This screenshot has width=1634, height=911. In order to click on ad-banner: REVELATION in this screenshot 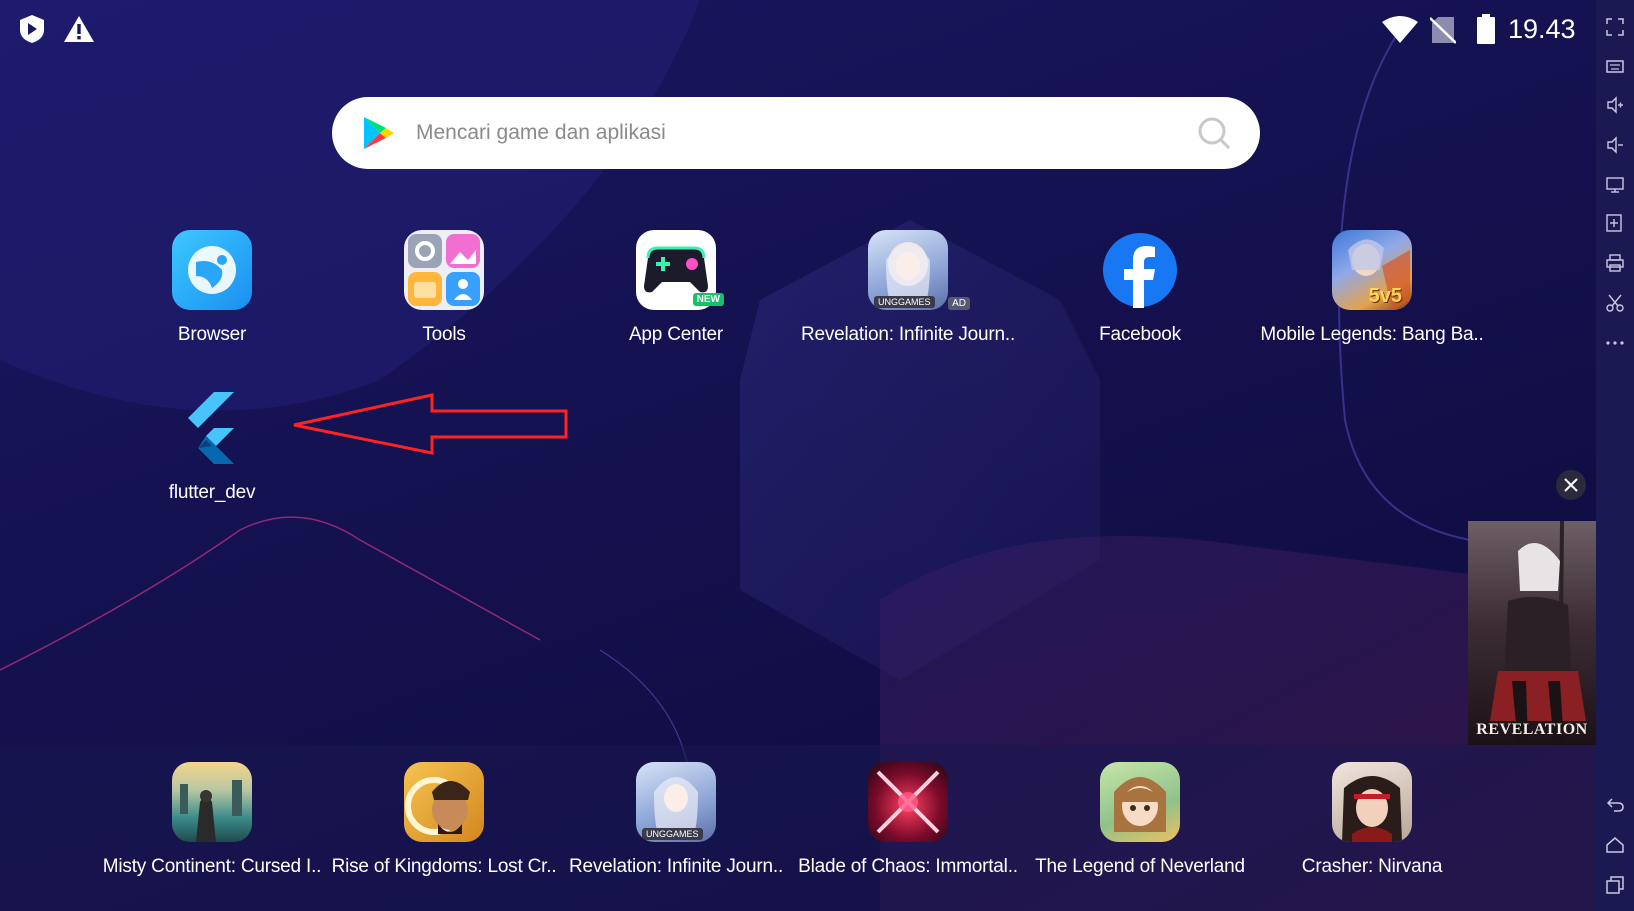, I will do `click(1532, 633)`.